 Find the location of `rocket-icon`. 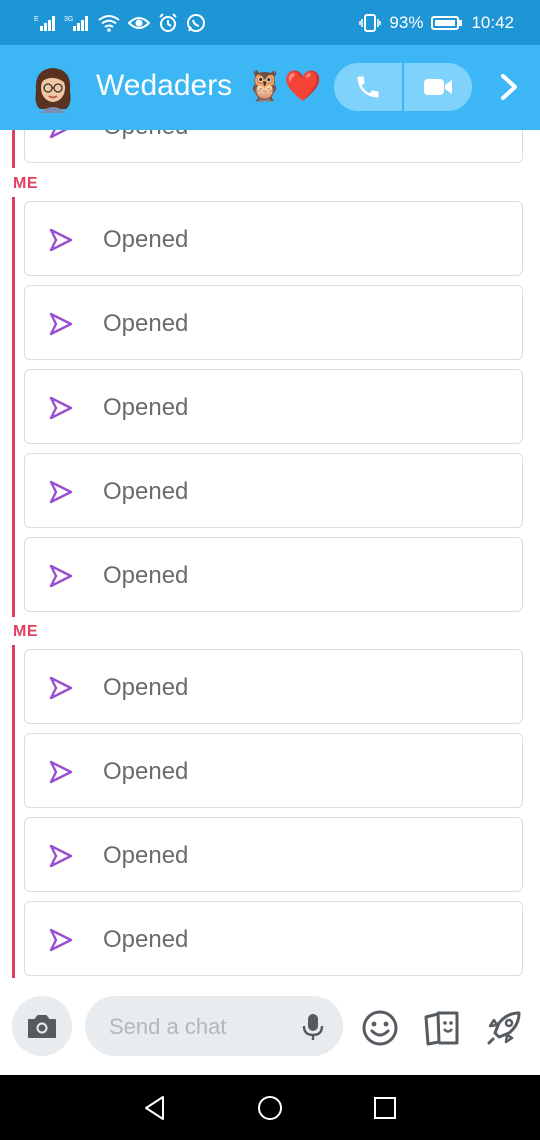

rocket-icon is located at coordinates (504, 1028).